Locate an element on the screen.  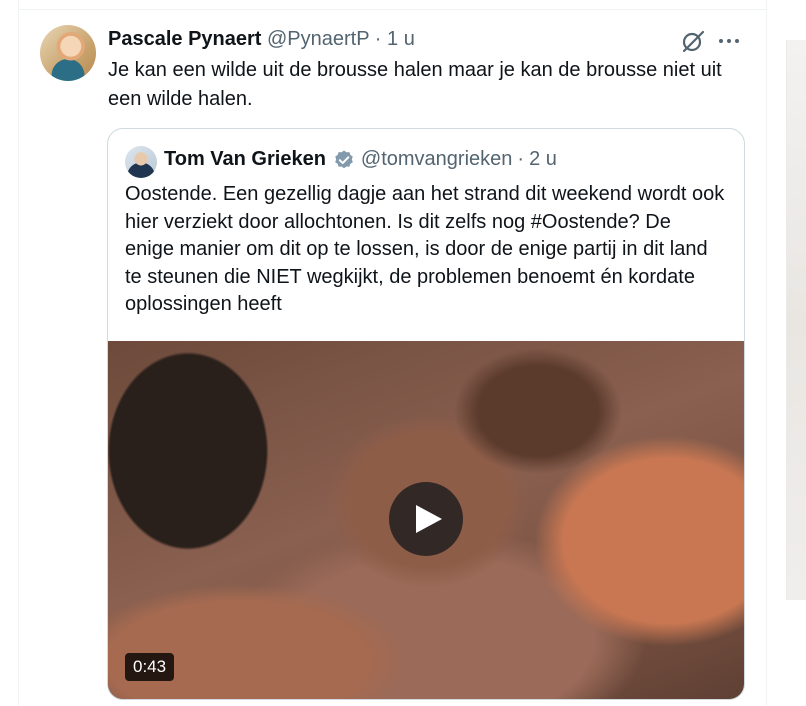
quoted-author-avatar is located at coordinates (141, 162).